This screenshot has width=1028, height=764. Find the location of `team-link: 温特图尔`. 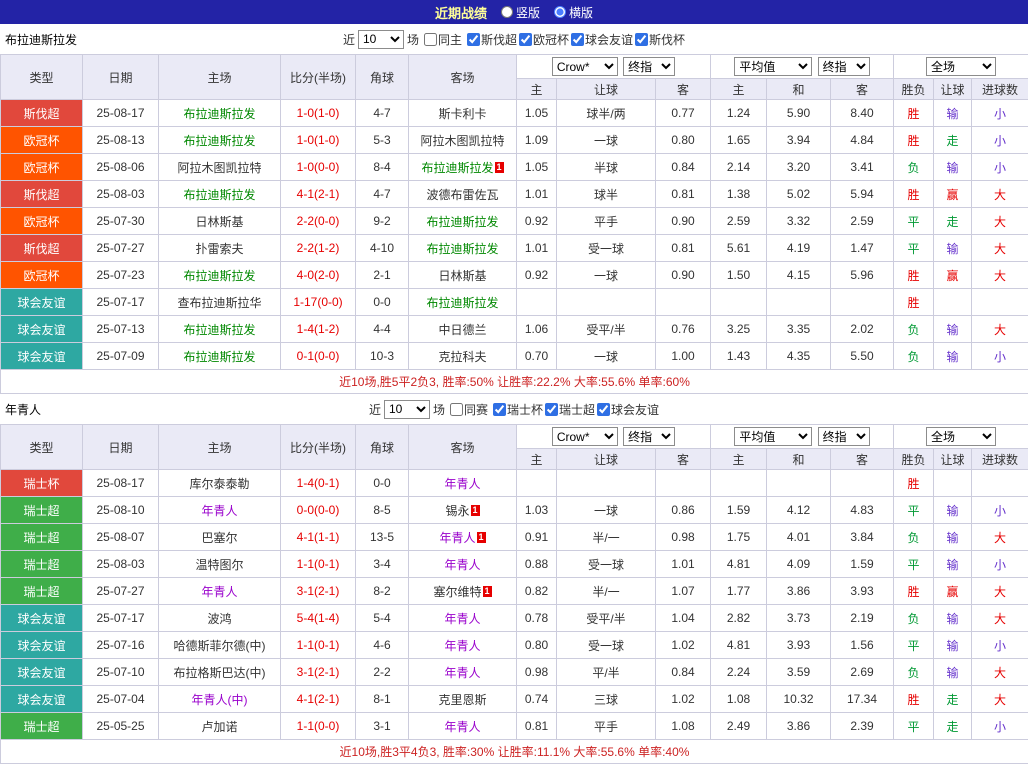

team-link: 温特图尔 is located at coordinates (219, 565).